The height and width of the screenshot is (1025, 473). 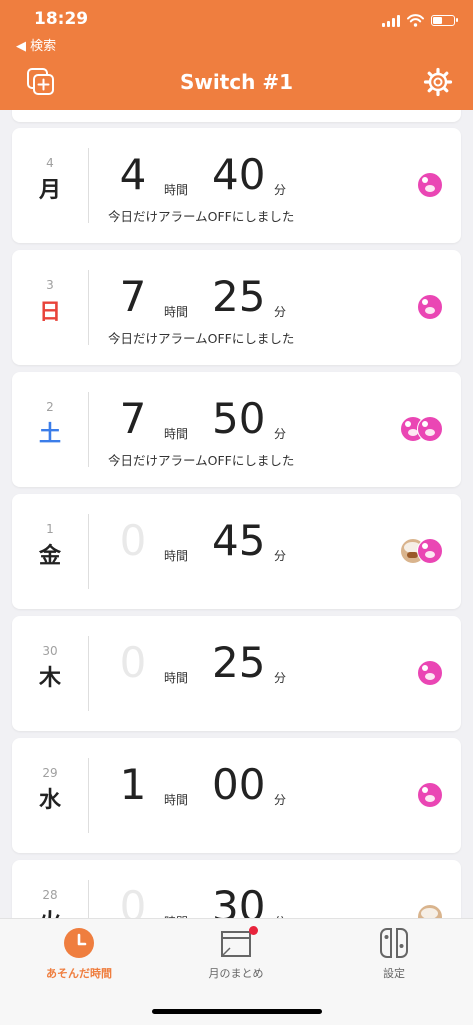 I want to click on minutes-value: 40, so click(x=239, y=174).